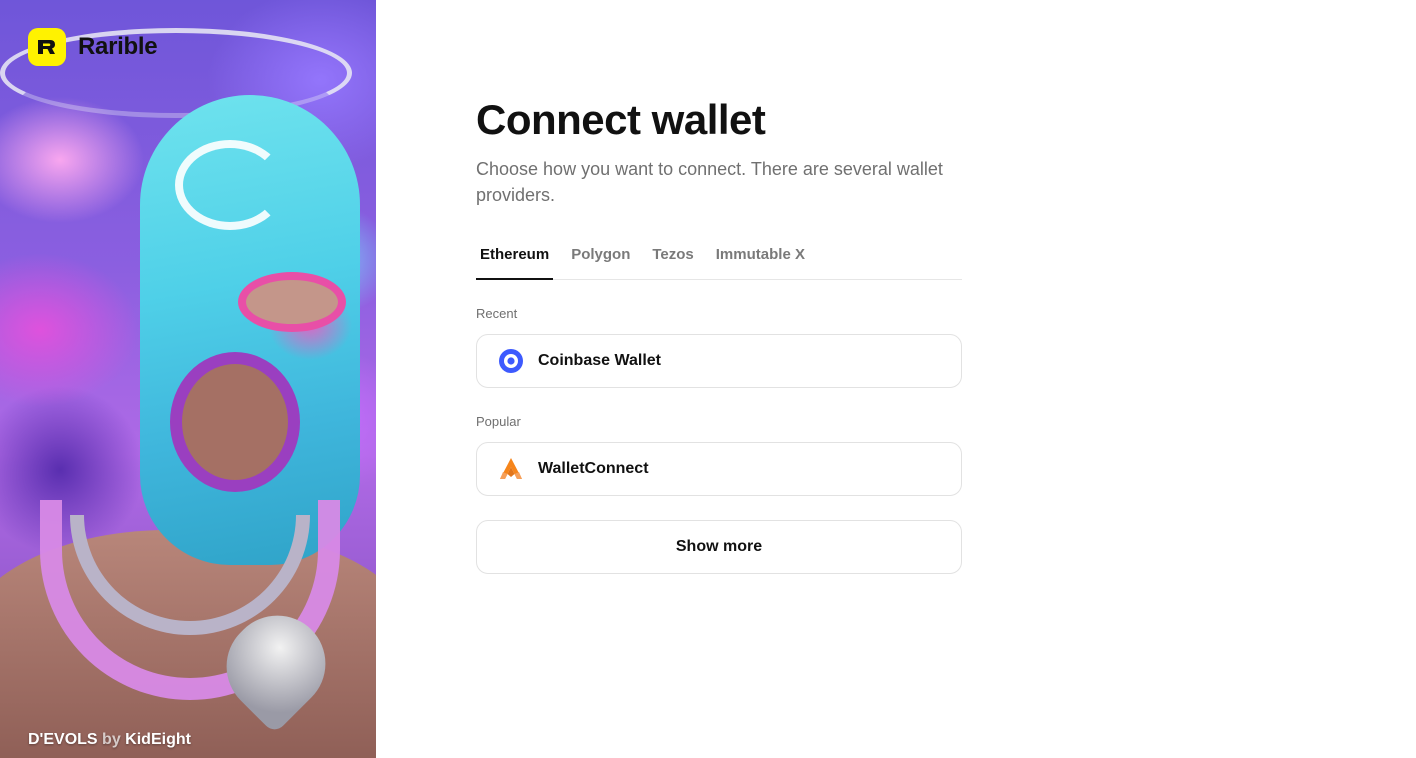 The height and width of the screenshot is (758, 1416). What do you see at coordinates (511, 469) in the screenshot?
I see `walletconnect-icon` at bounding box center [511, 469].